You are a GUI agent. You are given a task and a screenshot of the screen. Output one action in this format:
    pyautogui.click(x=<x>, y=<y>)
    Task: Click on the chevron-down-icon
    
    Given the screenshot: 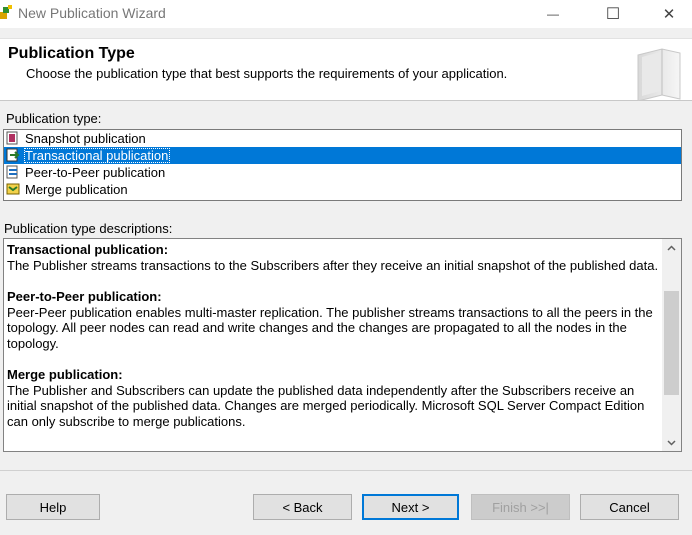 What is the action you would take?
    pyautogui.click(x=671, y=442)
    